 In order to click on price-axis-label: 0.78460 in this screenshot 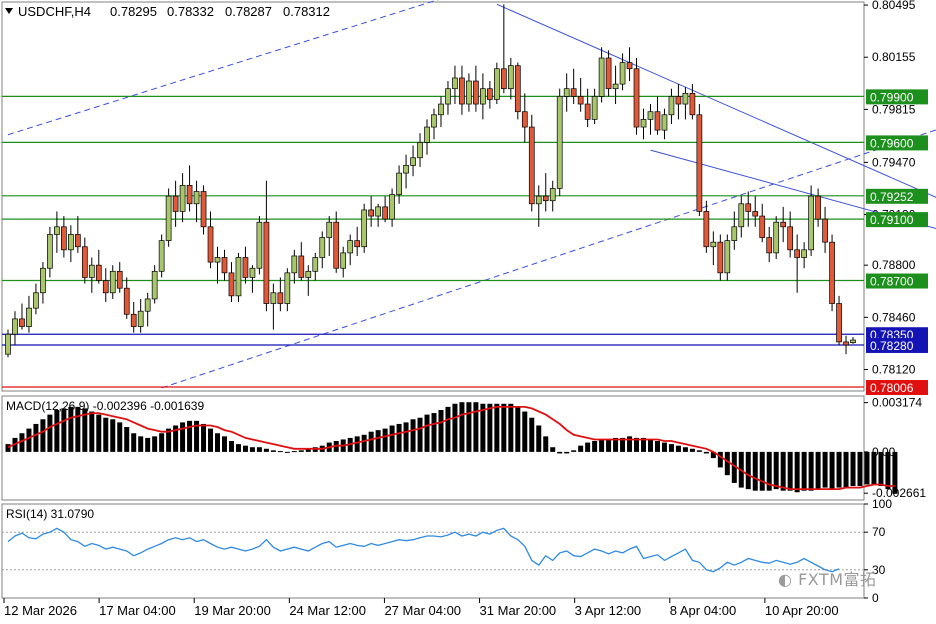, I will do `click(894, 317)`.